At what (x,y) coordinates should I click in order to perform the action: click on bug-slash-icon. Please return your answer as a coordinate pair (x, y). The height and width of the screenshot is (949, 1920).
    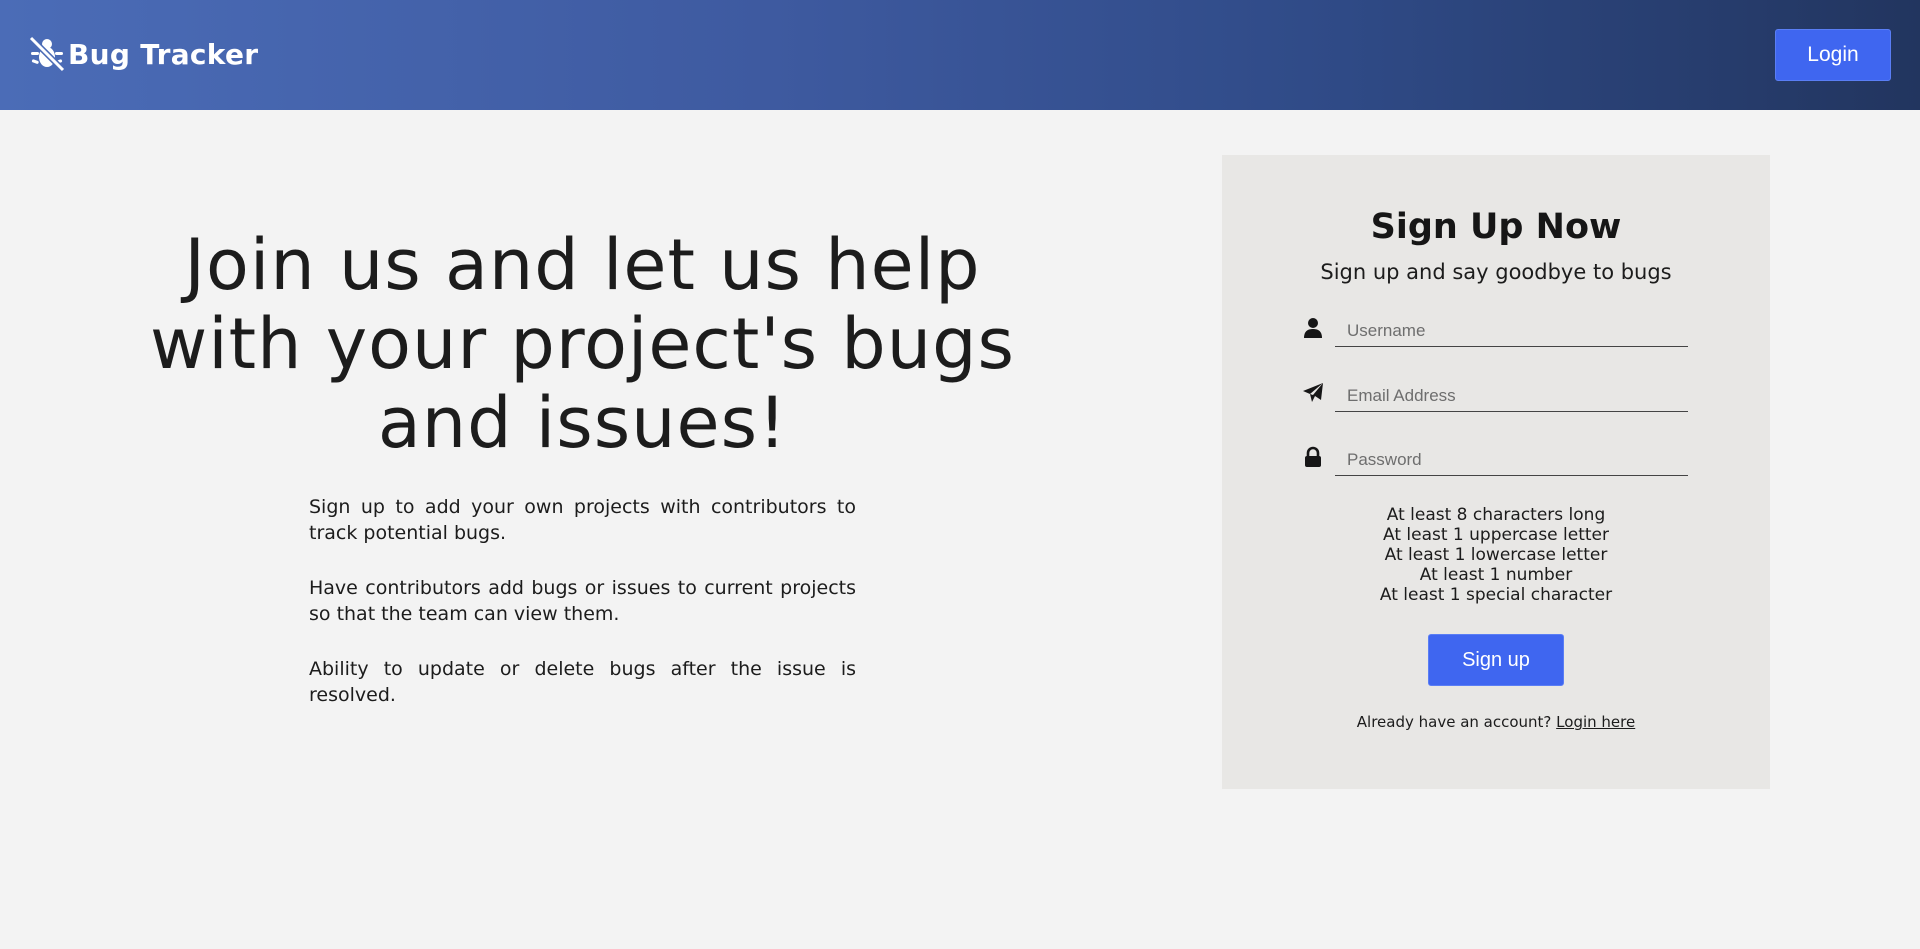
    Looking at the image, I should click on (47, 54).